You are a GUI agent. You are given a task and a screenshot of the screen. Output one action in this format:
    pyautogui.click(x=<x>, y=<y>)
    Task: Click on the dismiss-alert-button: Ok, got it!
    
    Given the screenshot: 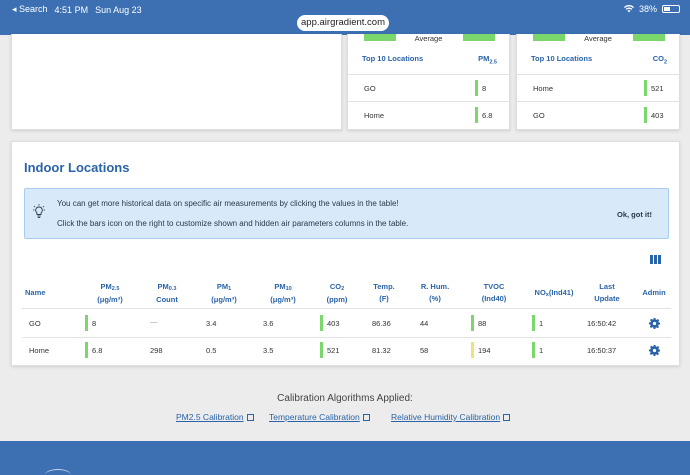 What is the action you would take?
    pyautogui.click(x=634, y=214)
    